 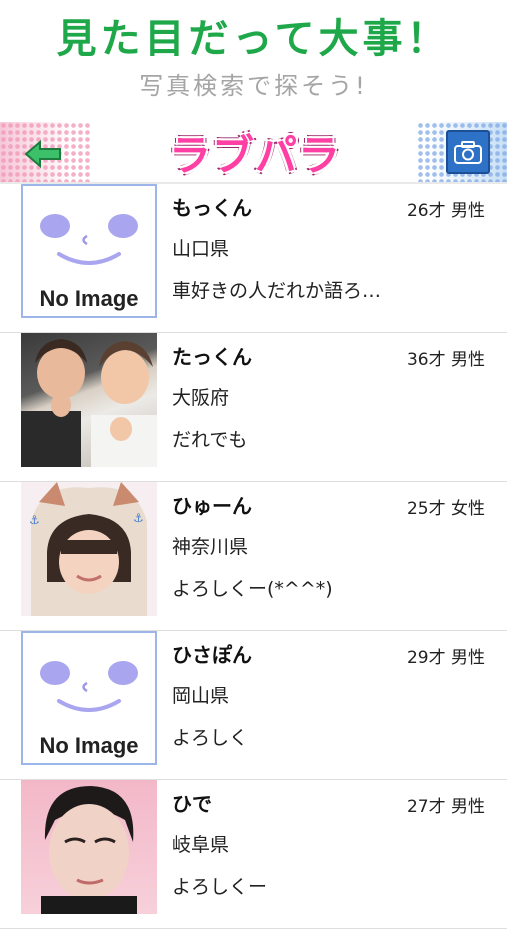 I want to click on camera-icon, so click(x=468, y=152).